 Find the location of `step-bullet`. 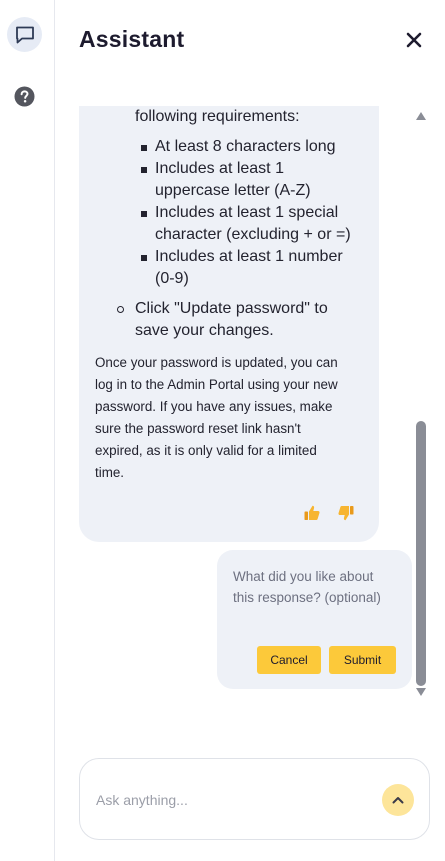

step-bullet is located at coordinates (120, 309).